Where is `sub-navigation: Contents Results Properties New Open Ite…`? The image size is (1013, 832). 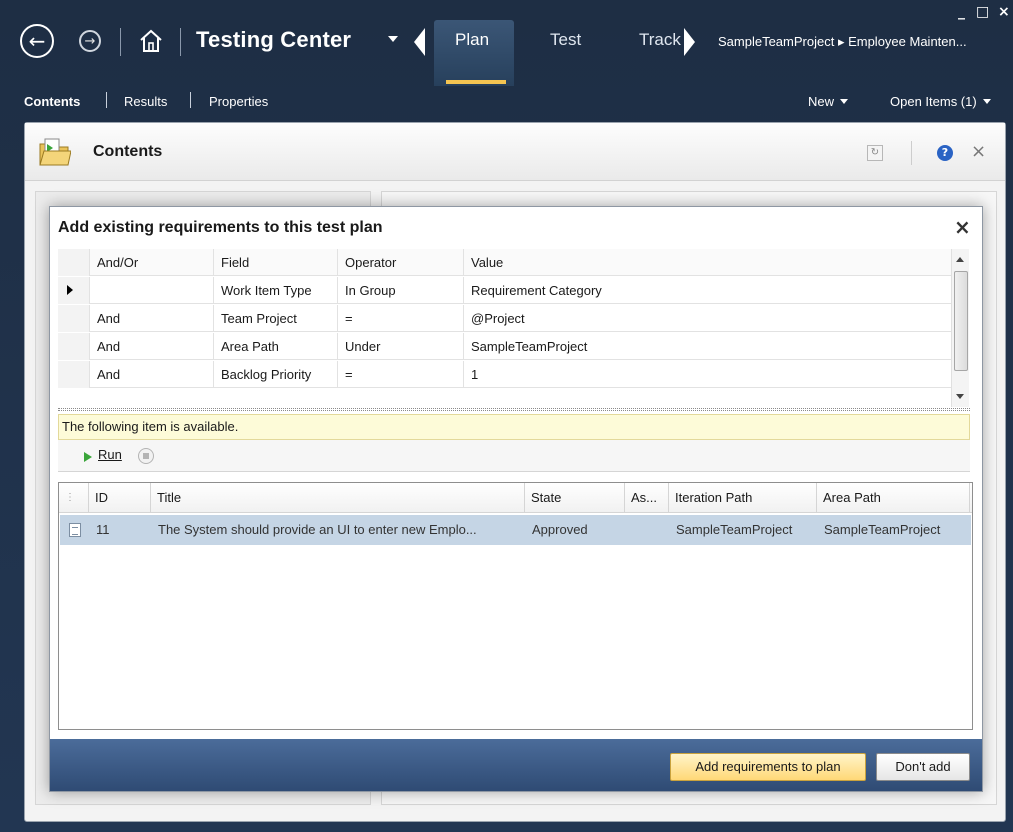
sub-navigation: Contents Results Properties New Open Ite… is located at coordinates (506, 101).